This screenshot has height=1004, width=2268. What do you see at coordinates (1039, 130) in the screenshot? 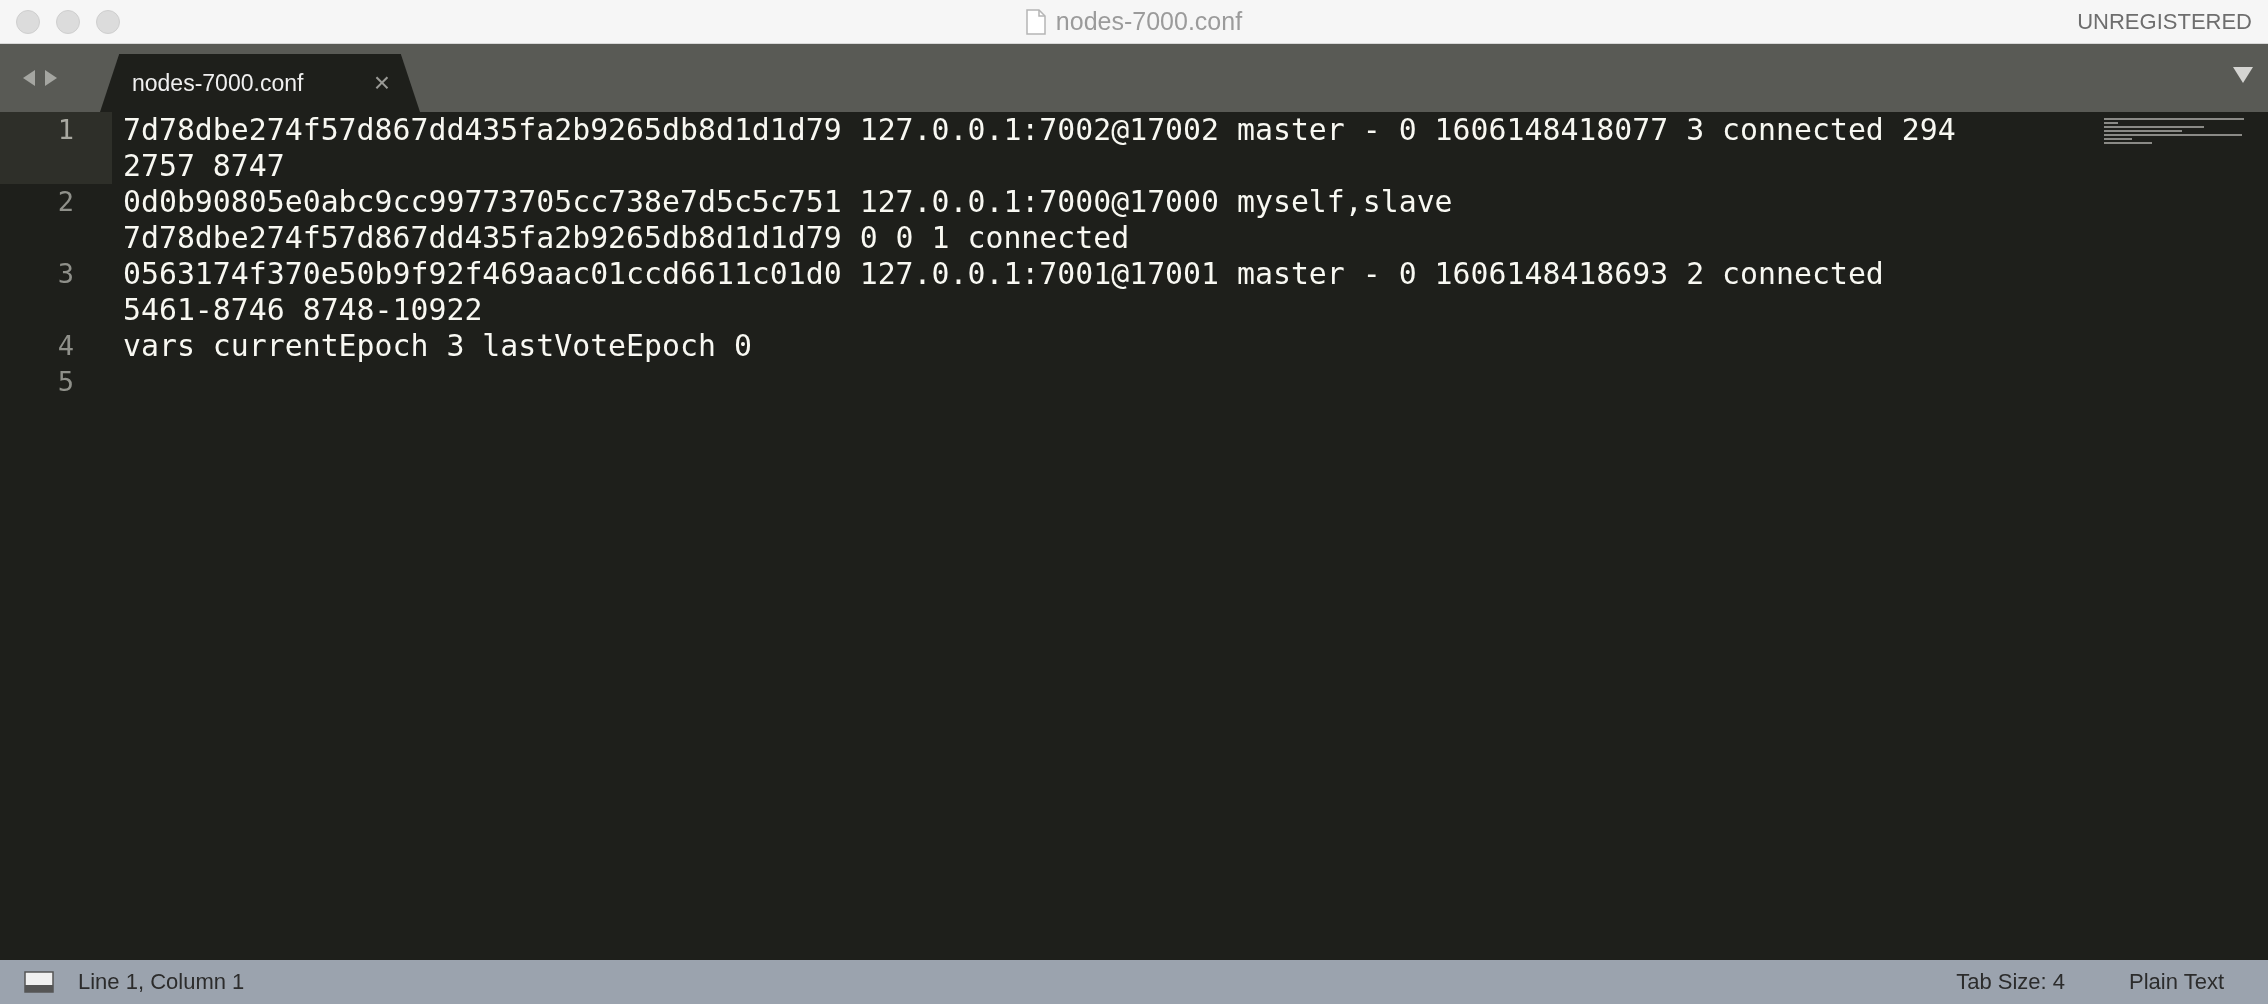
I see `code-line: 7d78dbe274f57d867dd435fa2b9265db8d1d1d79 127.0.0.1:7002@17002 master - 0 1606148418077 3 connected 294` at bounding box center [1039, 130].